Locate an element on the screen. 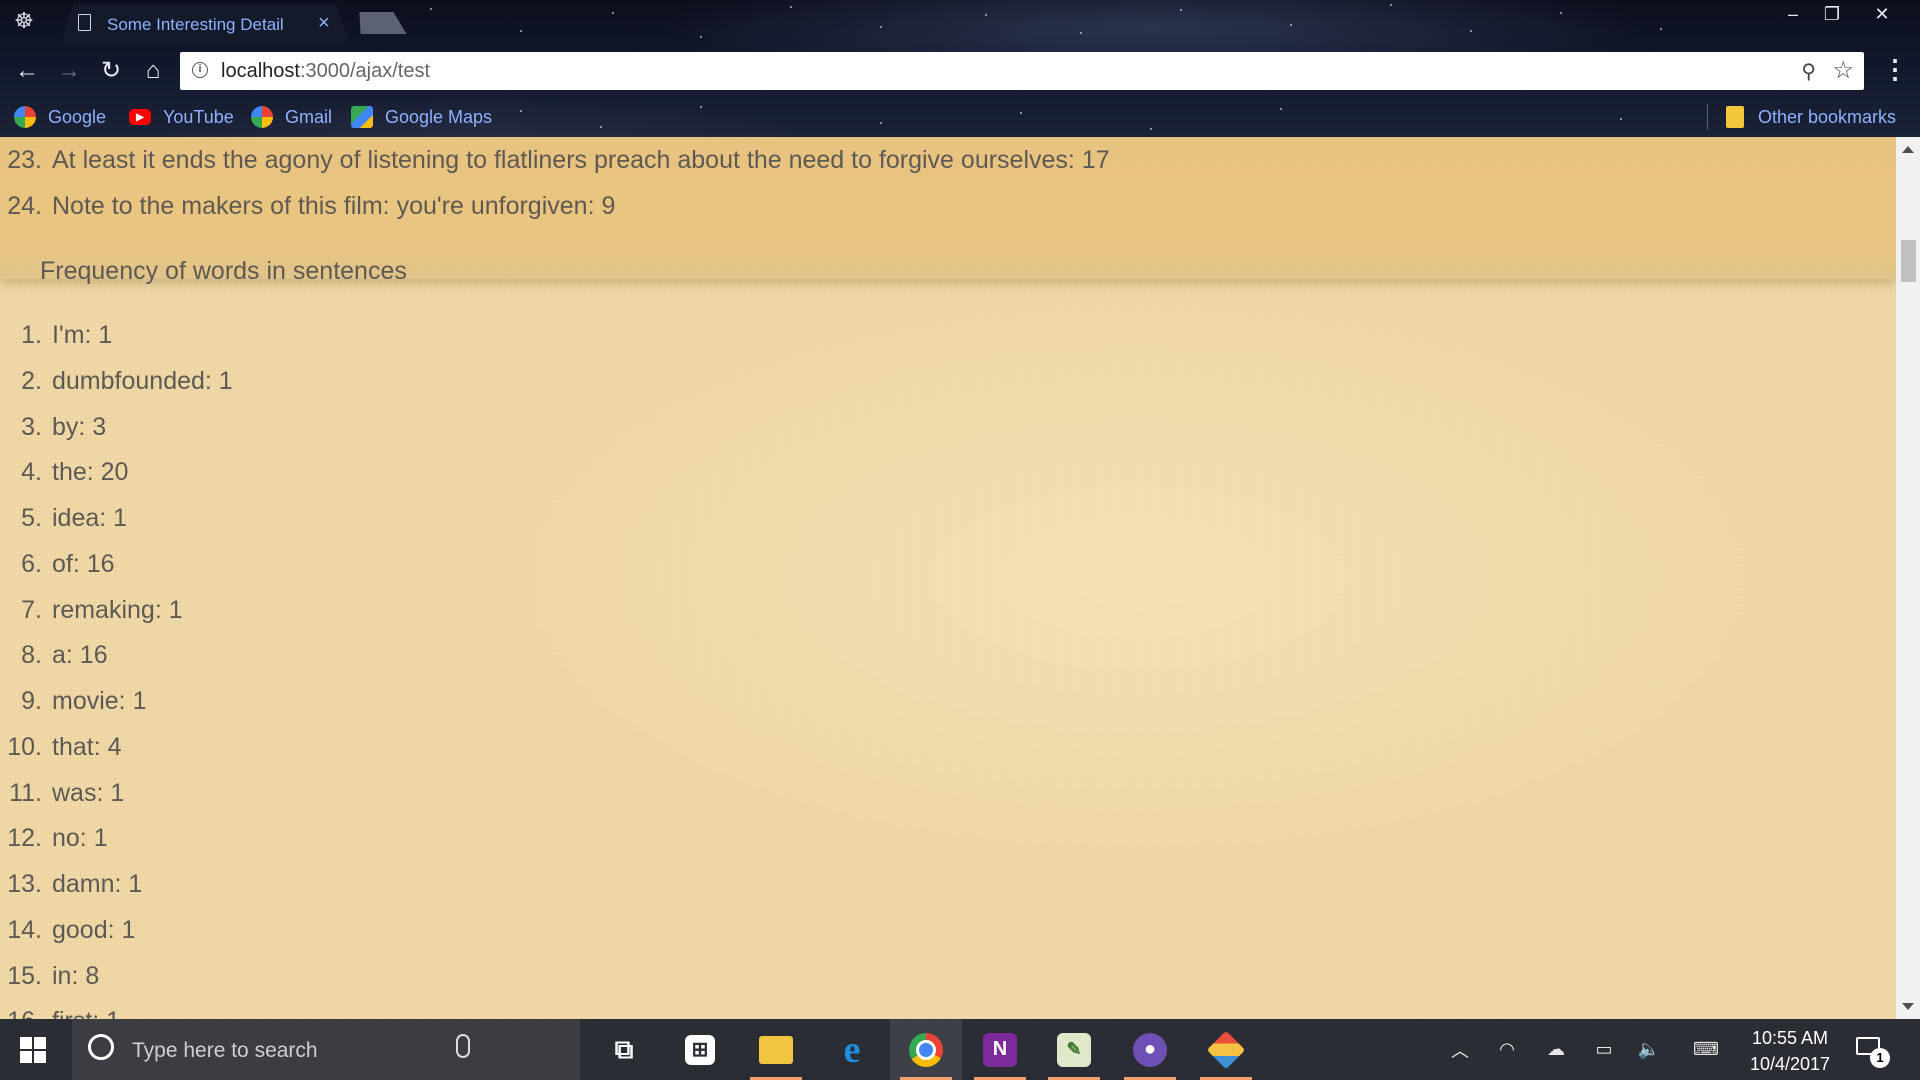 This screenshot has height=1080, width=1920. list-text: damn: 1 is located at coordinates (97, 884).